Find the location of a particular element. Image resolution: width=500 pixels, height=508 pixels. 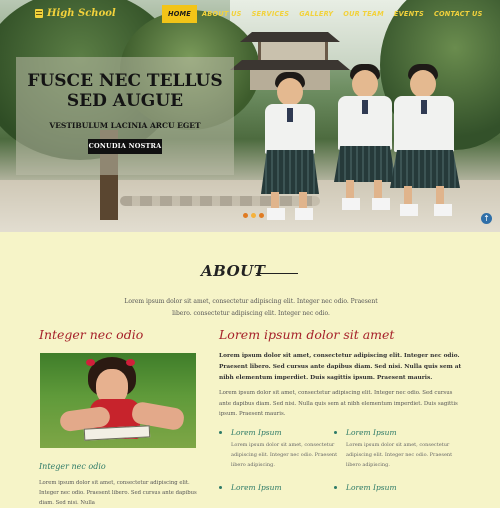

slider-dot-active is located at coordinates (253, 215).